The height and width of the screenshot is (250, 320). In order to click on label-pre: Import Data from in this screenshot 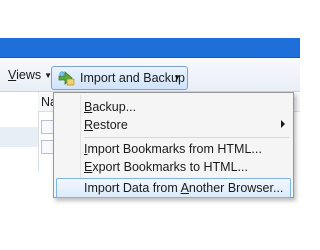, I will do `click(132, 188)`.